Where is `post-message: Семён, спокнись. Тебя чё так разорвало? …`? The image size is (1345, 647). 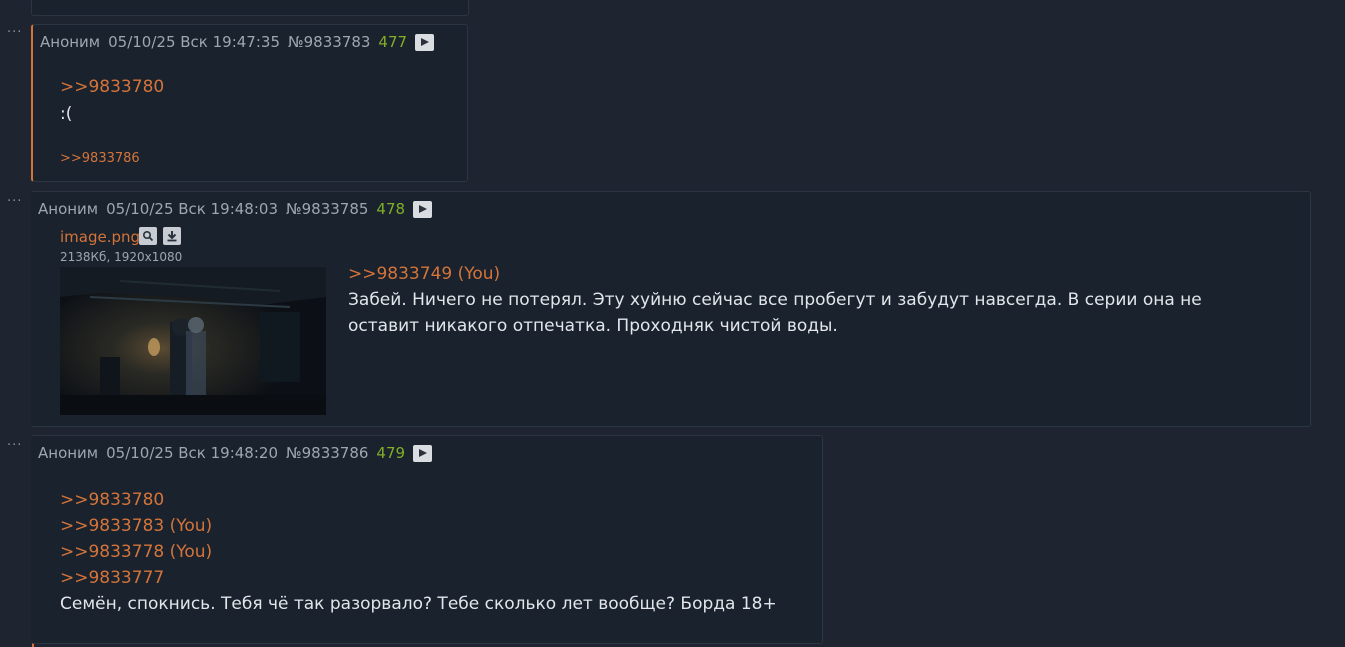 post-message: Семён, спокнись. Тебя чё так разорвало? … is located at coordinates (418, 604).